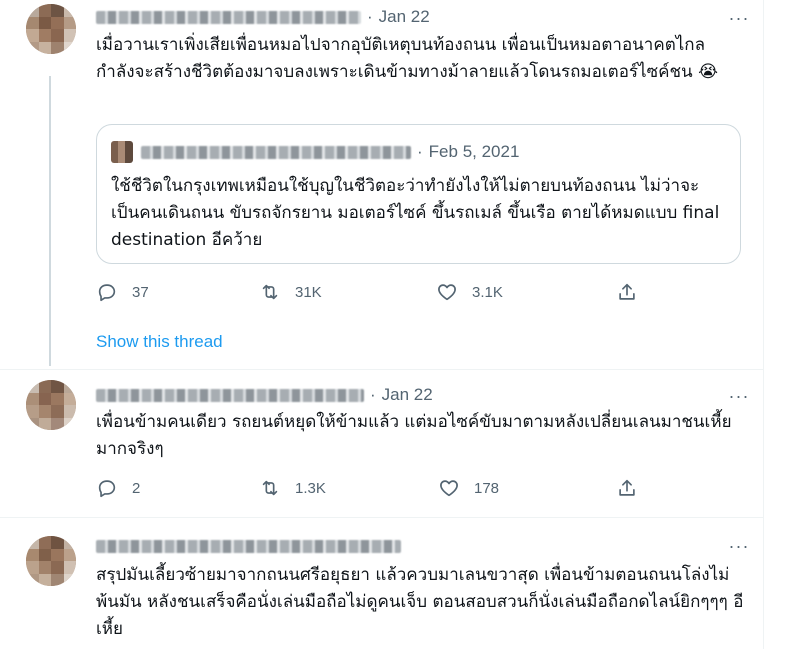 The height and width of the screenshot is (649, 800). Describe the element at coordinates (140, 292) in the screenshot. I see `reply-count: 37` at that location.